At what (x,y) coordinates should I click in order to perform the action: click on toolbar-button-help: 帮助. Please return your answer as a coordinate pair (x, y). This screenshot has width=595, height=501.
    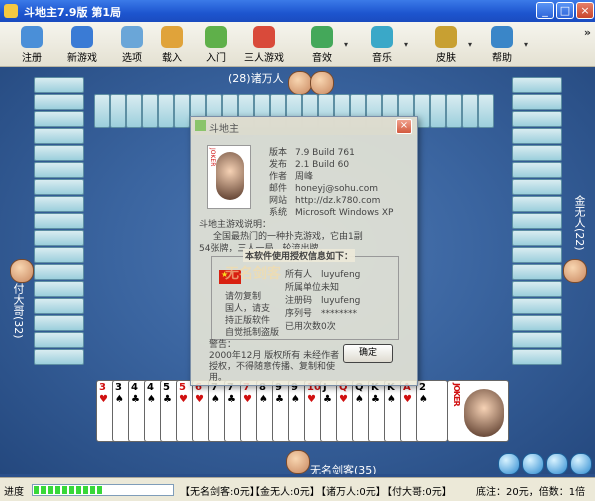
    Looking at the image, I should click on (502, 44).